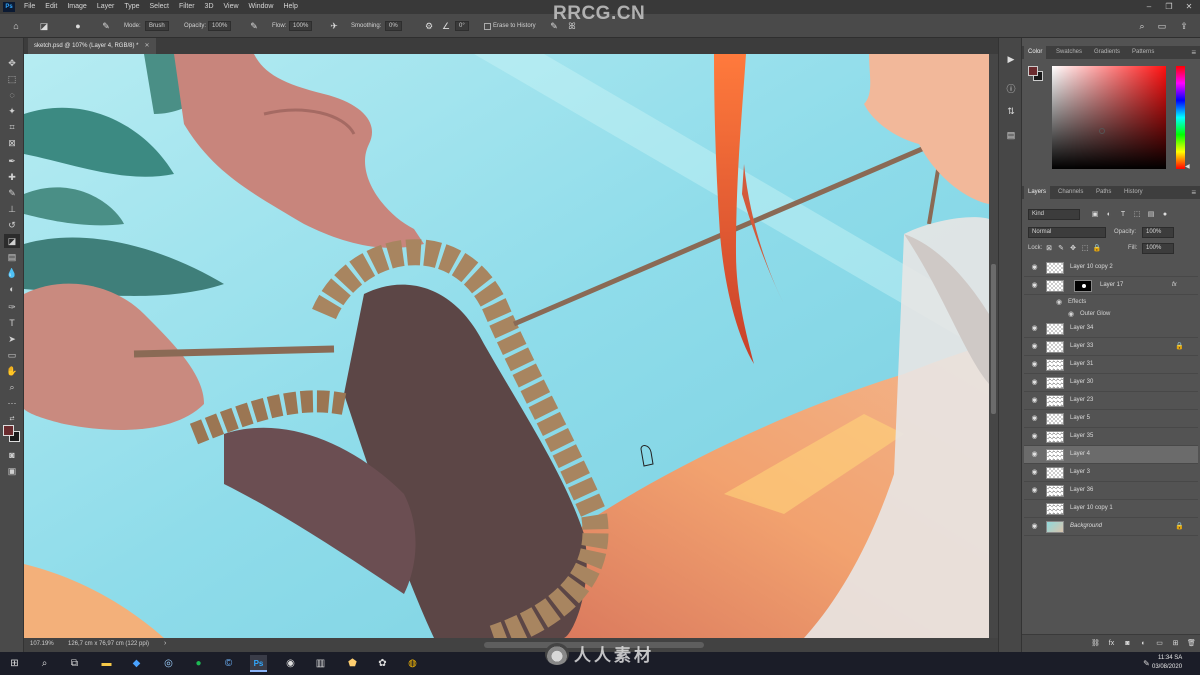  I want to click on minimize-icon: –, so click(1149, 7).